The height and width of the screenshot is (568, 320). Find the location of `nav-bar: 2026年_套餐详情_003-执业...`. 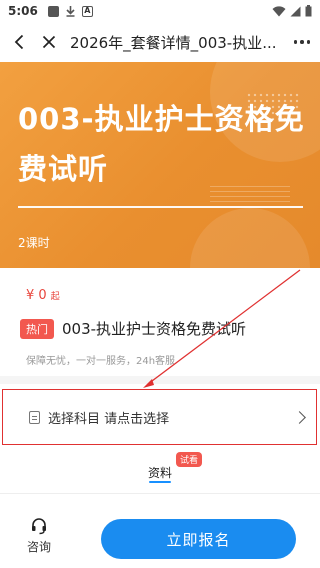

nav-bar: 2026年_套餐详情_003-执业... is located at coordinates (160, 42).